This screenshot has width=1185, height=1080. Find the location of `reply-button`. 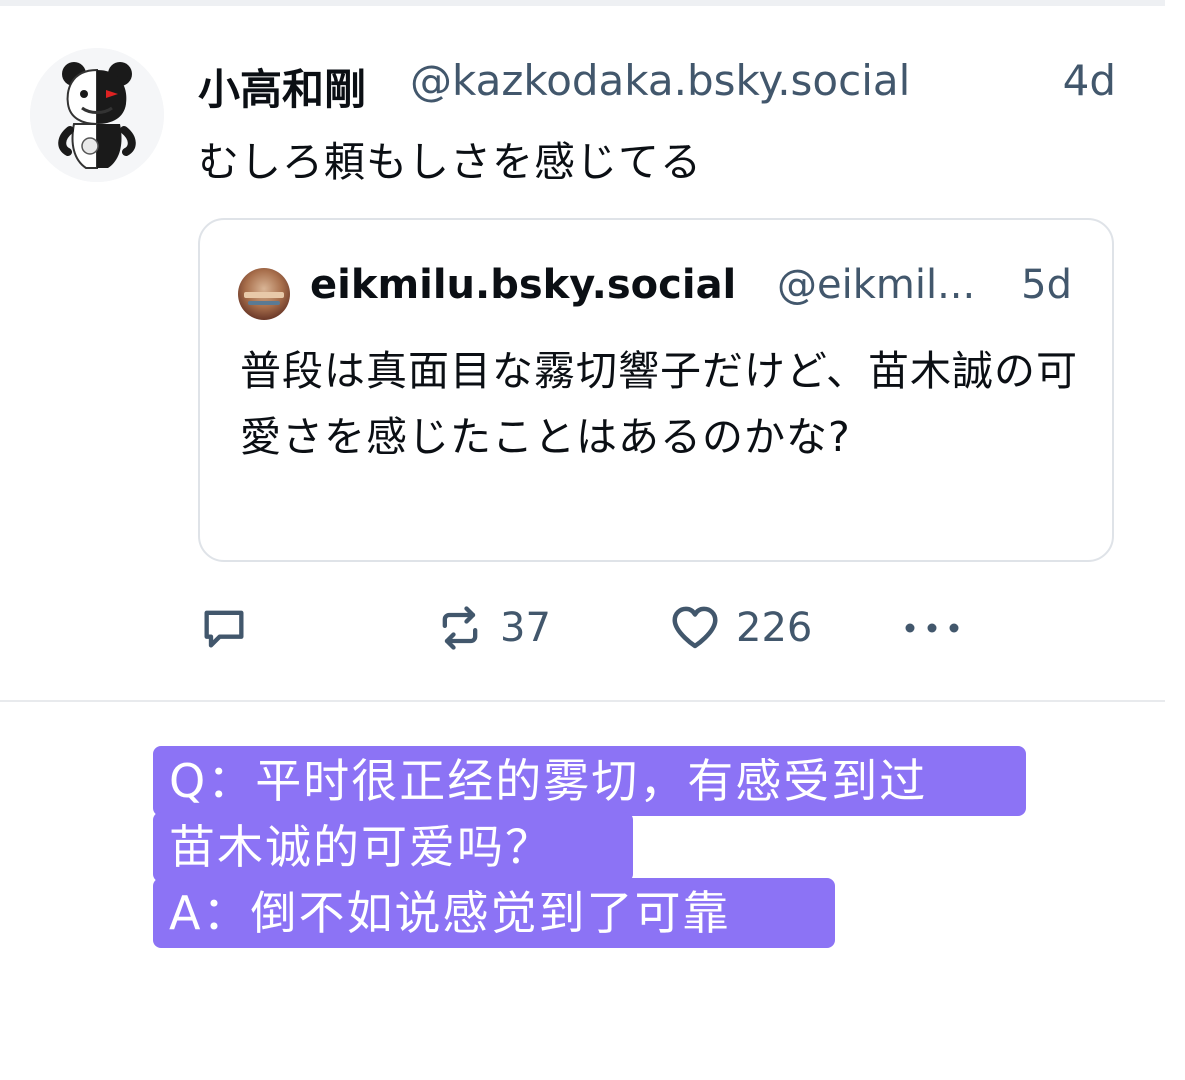

reply-button is located at coordinates (224, 628).